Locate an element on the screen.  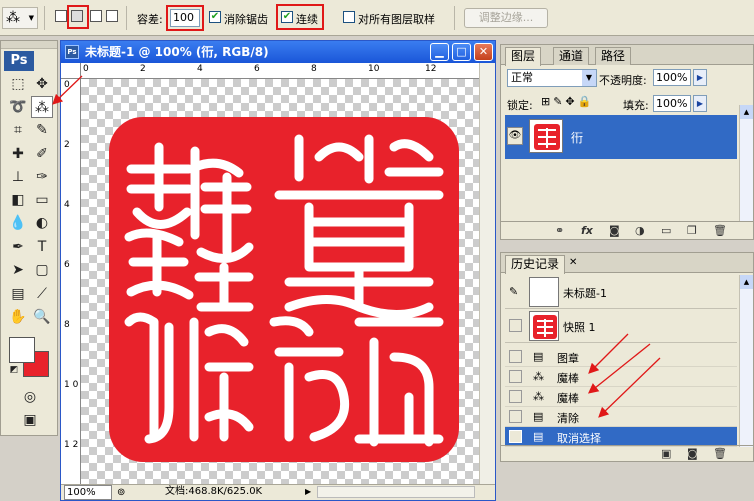
marquee-tool-icon: ⬚ is located at coordinates (18, 84).